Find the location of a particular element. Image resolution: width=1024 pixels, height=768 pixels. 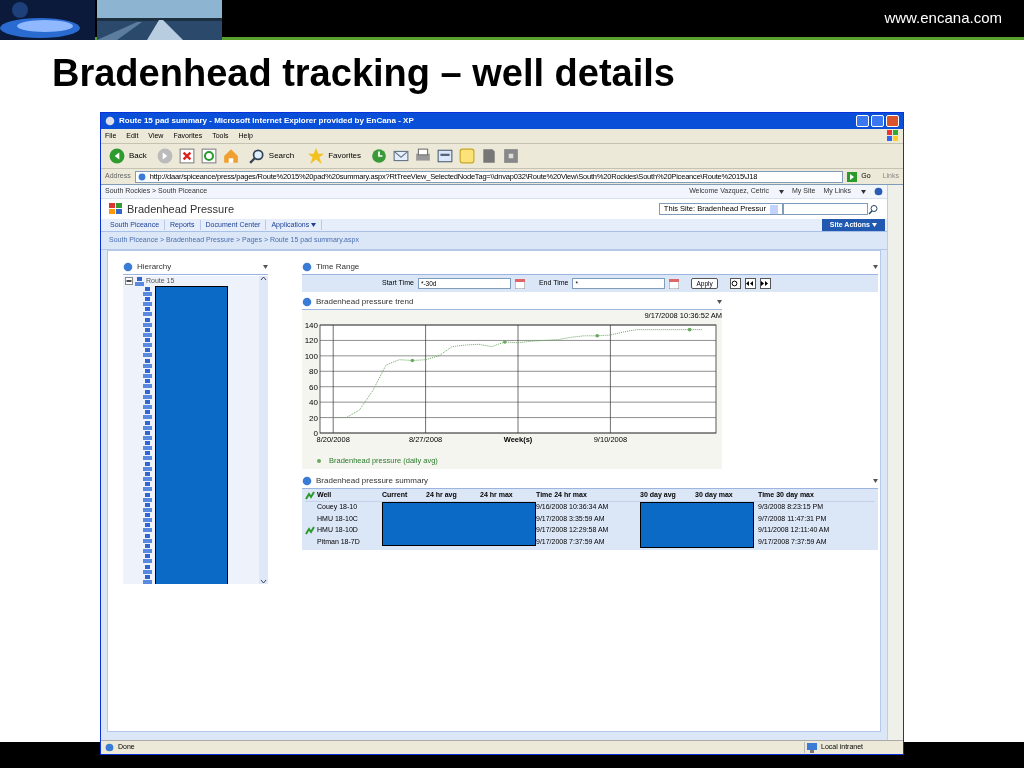

printer-icon is located at coordinates (423, 156).